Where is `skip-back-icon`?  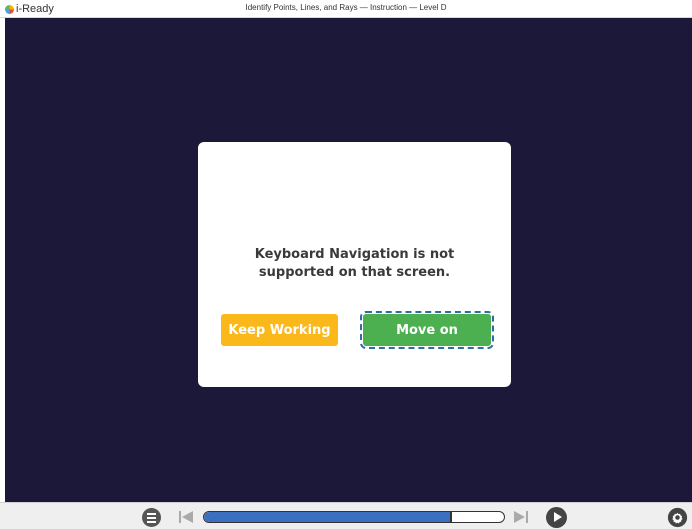
skip-back-icon is located at coordinates (186, 517).